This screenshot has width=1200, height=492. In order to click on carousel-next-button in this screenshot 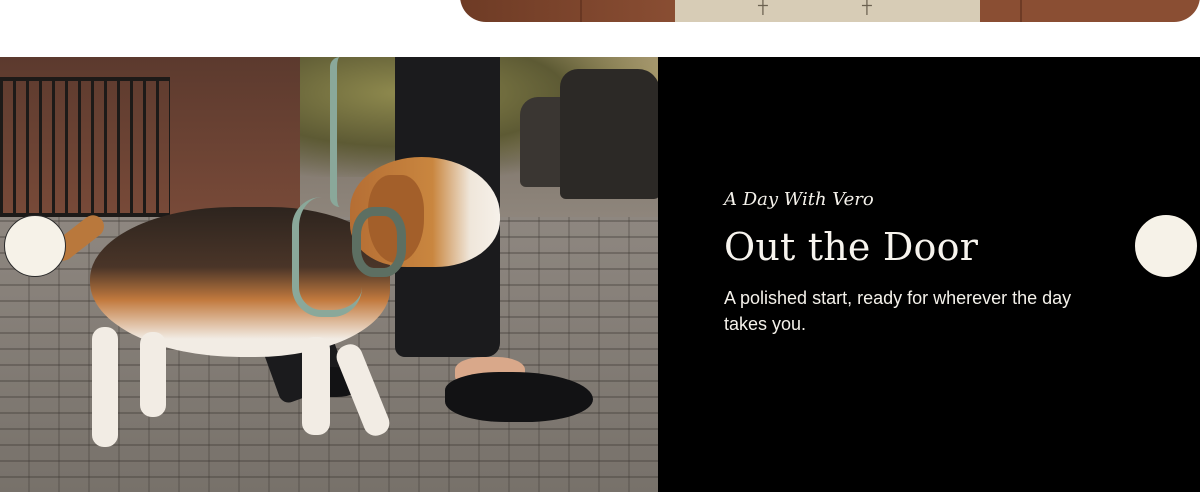, I will do `click(1166, 246)`.